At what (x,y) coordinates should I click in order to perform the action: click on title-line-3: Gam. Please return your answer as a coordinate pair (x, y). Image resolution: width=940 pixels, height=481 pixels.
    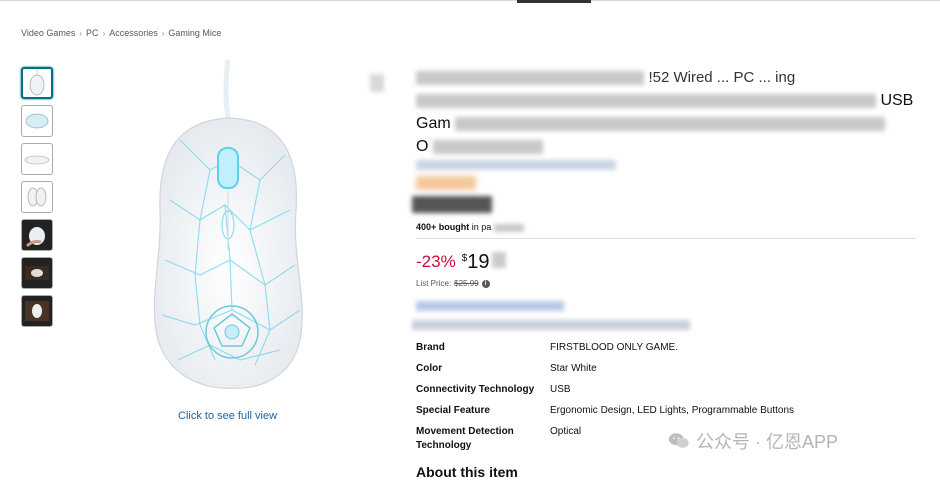
    Looking at the image, I should click on (666, 123).